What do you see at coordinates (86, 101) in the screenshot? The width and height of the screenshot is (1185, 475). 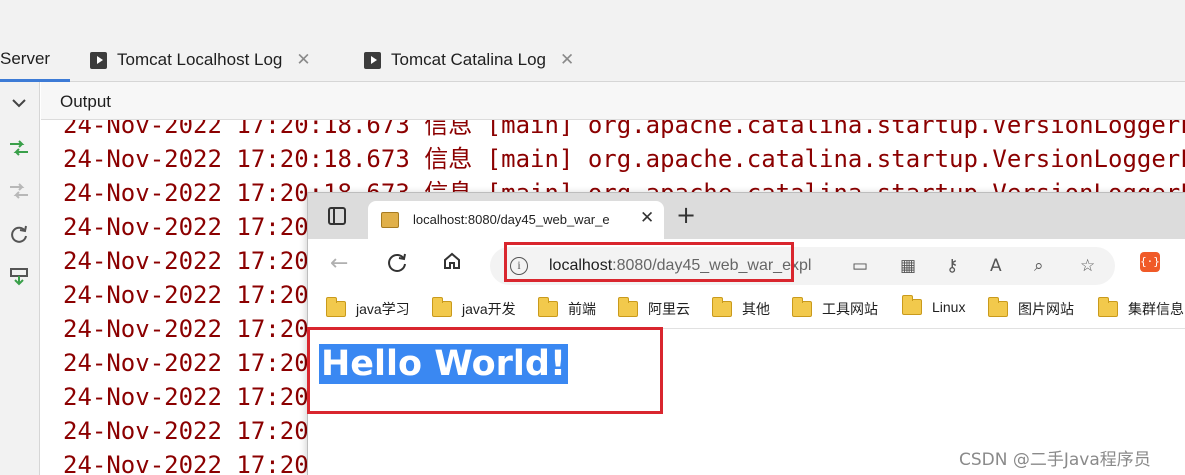 I see `output-label: Output` at bounding box center [86, 101].